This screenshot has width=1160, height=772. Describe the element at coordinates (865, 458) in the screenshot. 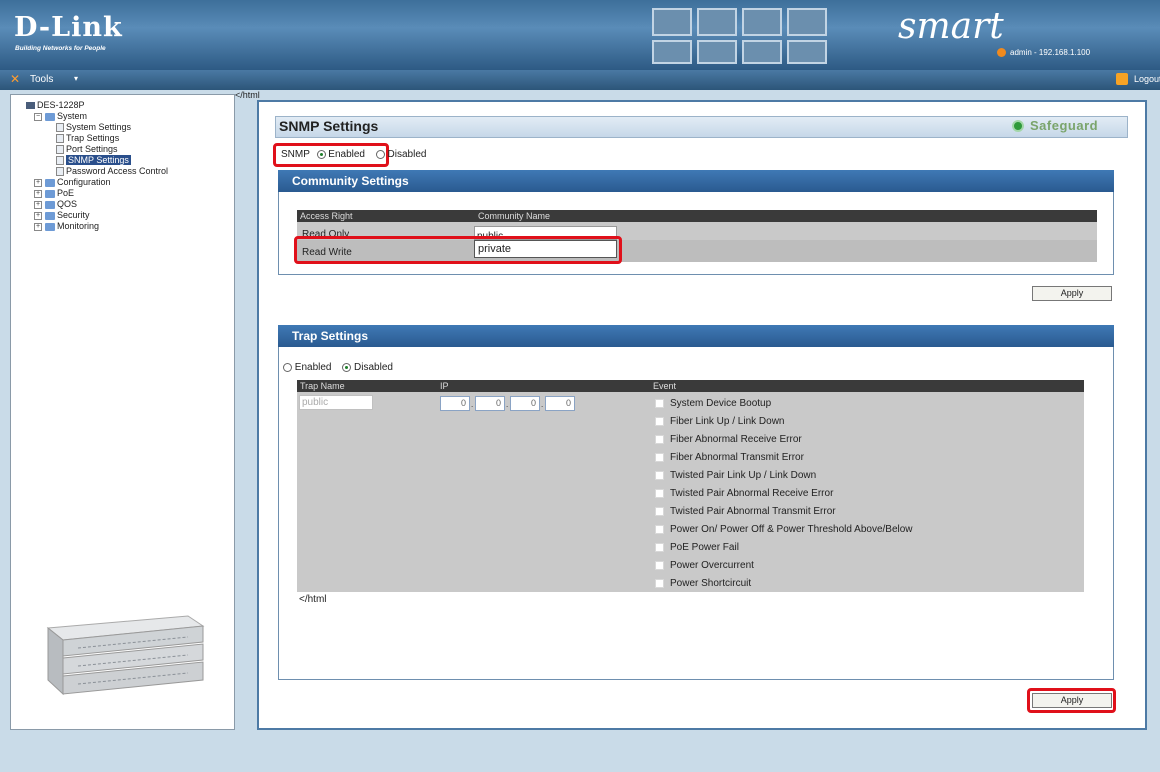

I see `event-item: Fiber Abnormal Transmit Error` at that location.